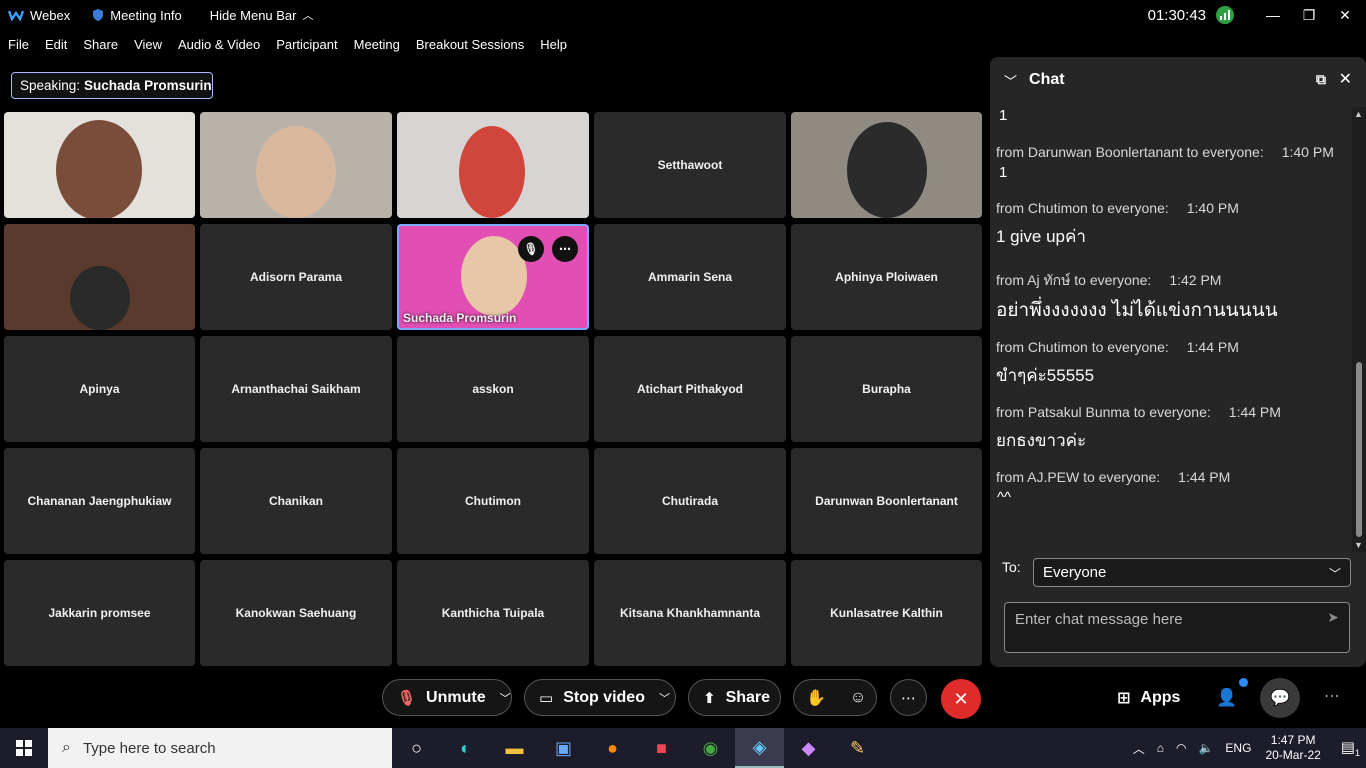 Image resolution: width=1366 pixels, height=768 pixels. Describe the element at coordinates (1345, 15) in the screenshot. I see `close-window-icon: ✕` at that location.